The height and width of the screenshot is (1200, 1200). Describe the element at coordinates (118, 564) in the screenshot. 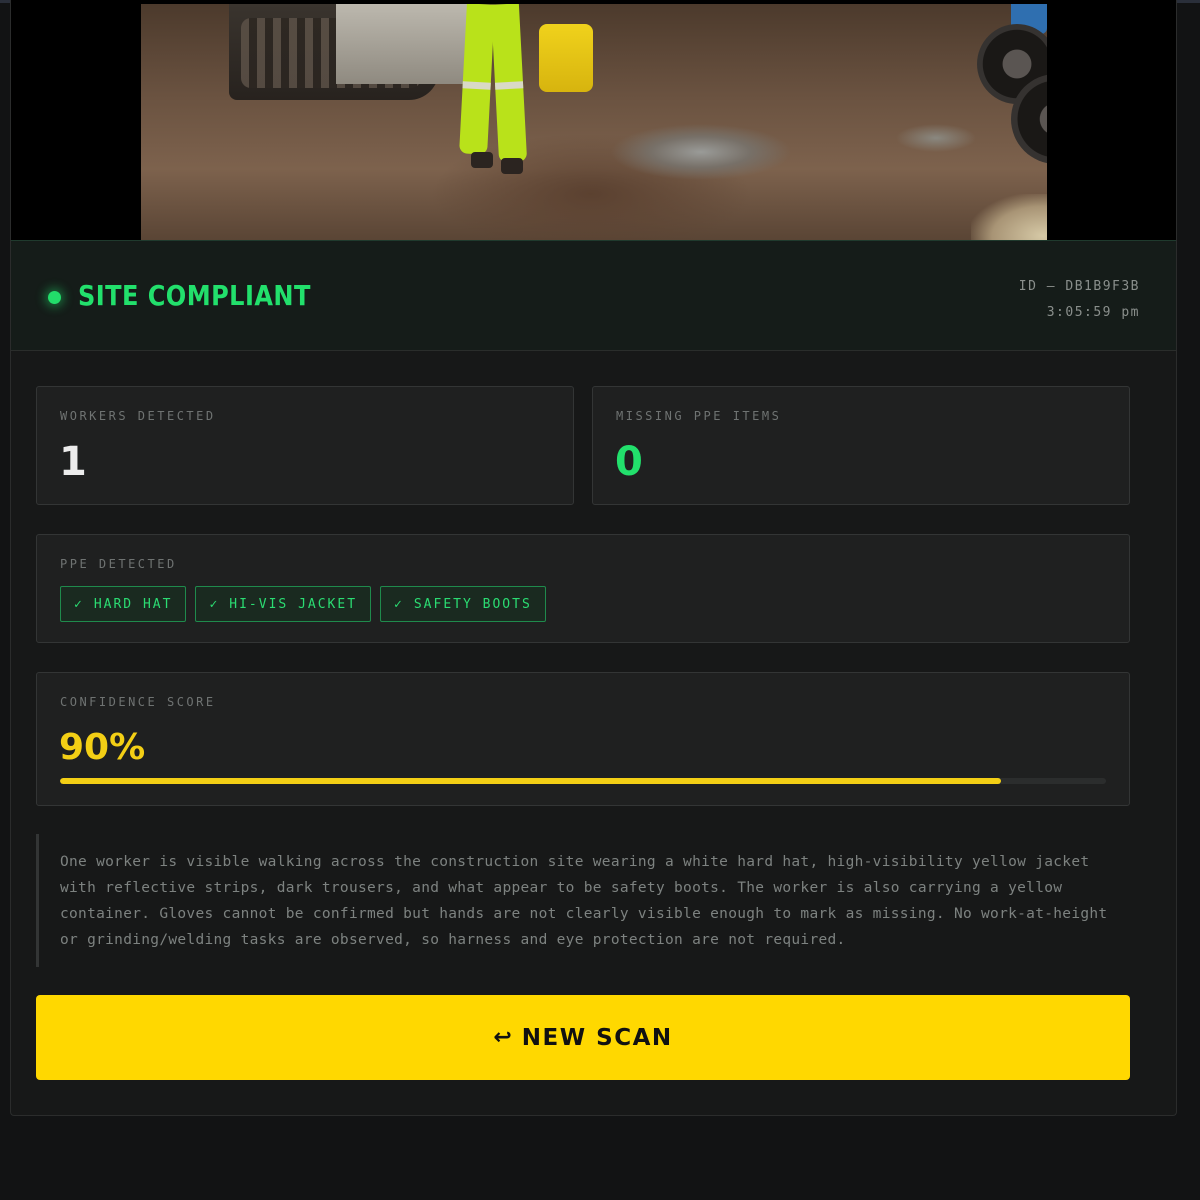

I see `ppe-detected-label: PPE DETECTED` at that location.